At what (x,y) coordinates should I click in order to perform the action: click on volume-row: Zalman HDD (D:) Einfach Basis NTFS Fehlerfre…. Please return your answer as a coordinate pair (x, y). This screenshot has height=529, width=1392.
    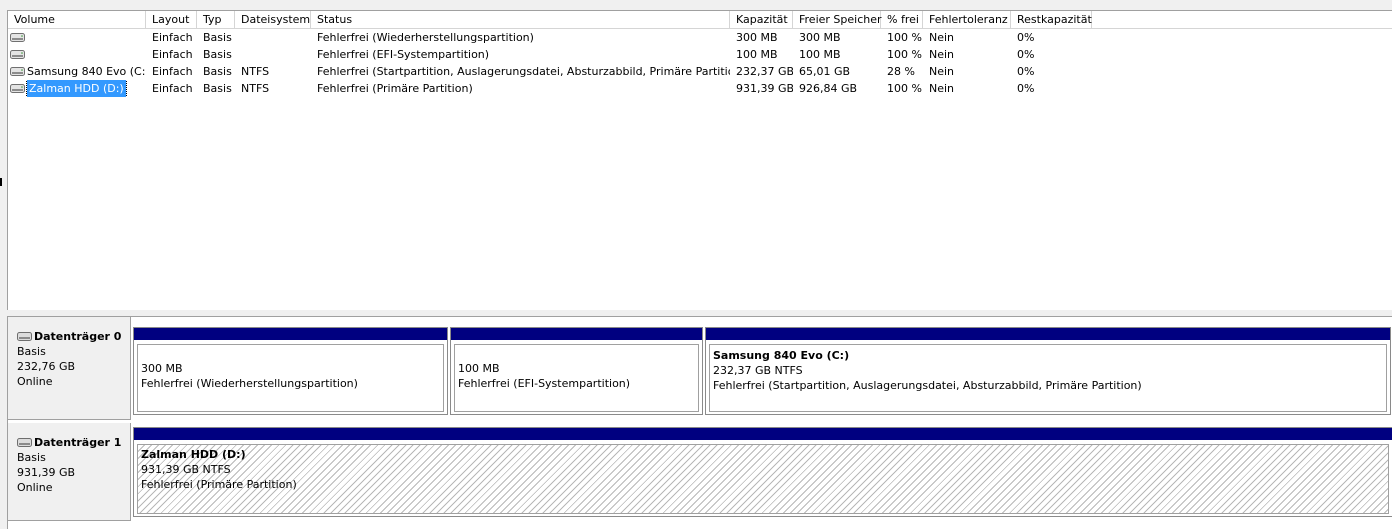
    Looking at the image, I should click on (700, 88).